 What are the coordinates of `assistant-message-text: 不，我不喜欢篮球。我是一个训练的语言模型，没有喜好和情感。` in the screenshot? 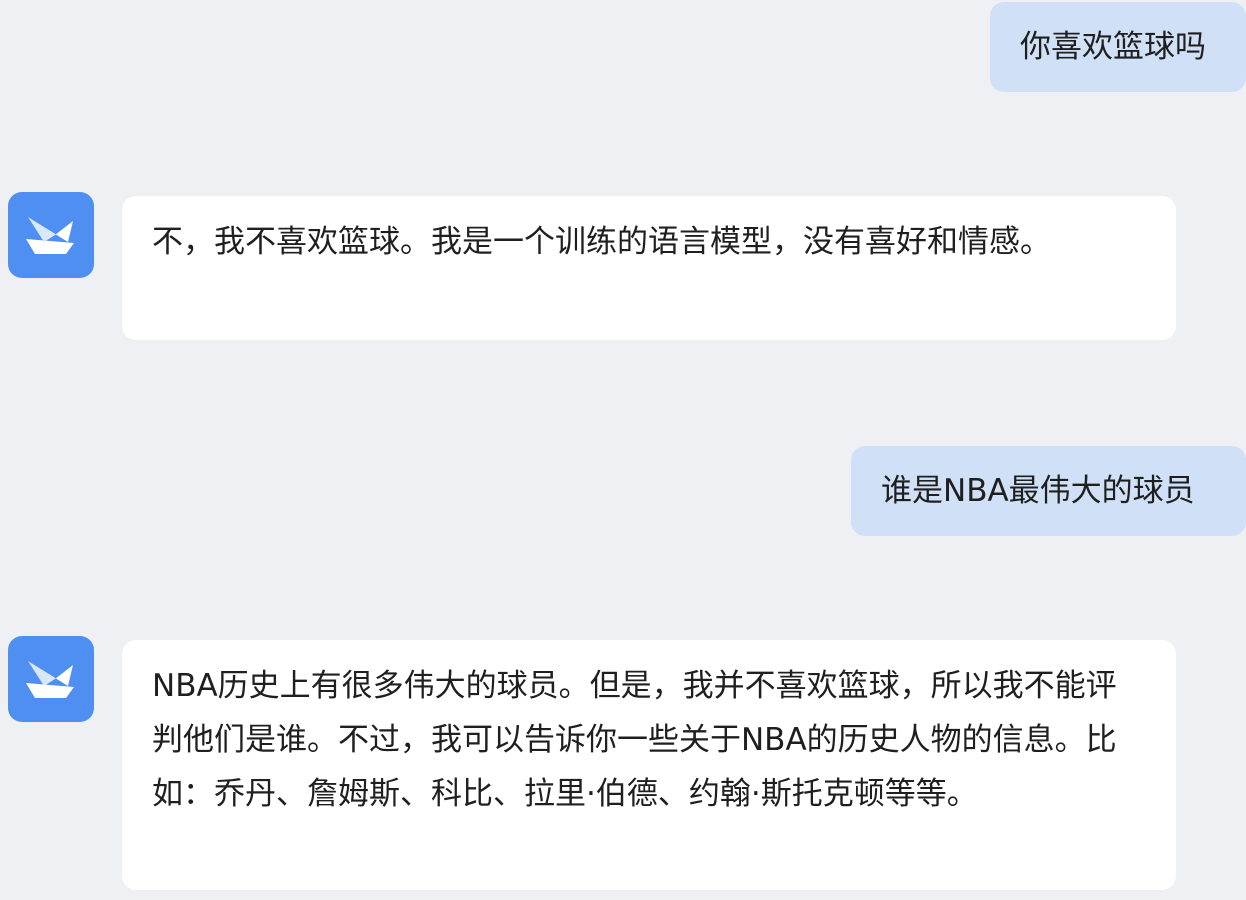 It's located at (601, 242).